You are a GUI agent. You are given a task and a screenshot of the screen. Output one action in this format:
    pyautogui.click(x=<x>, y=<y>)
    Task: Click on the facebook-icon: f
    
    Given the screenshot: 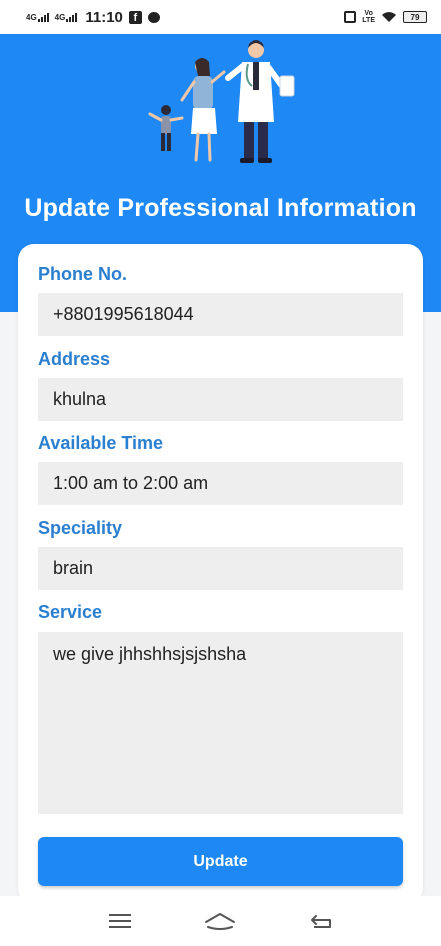 What is the action you would take?
    pyautogui.click(x=135, y=17)
    